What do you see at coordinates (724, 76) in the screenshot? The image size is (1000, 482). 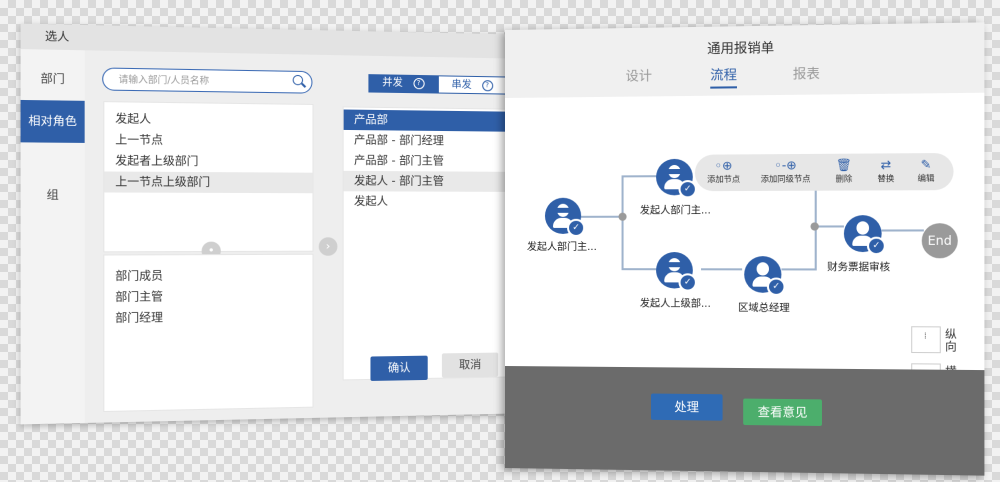 I see `tab-process: 流程` at bounding box center [724, 76].